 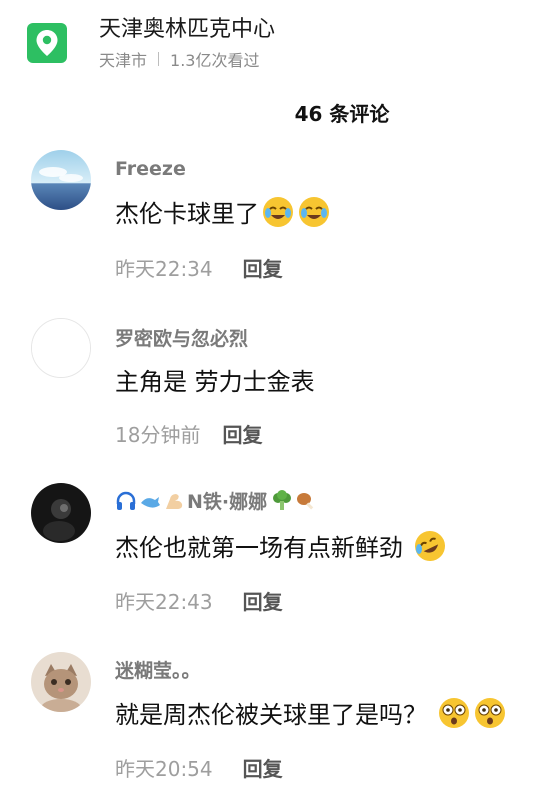 I want to click on comment-meta: 18分钟前 回复, so click(x=188, y=433).